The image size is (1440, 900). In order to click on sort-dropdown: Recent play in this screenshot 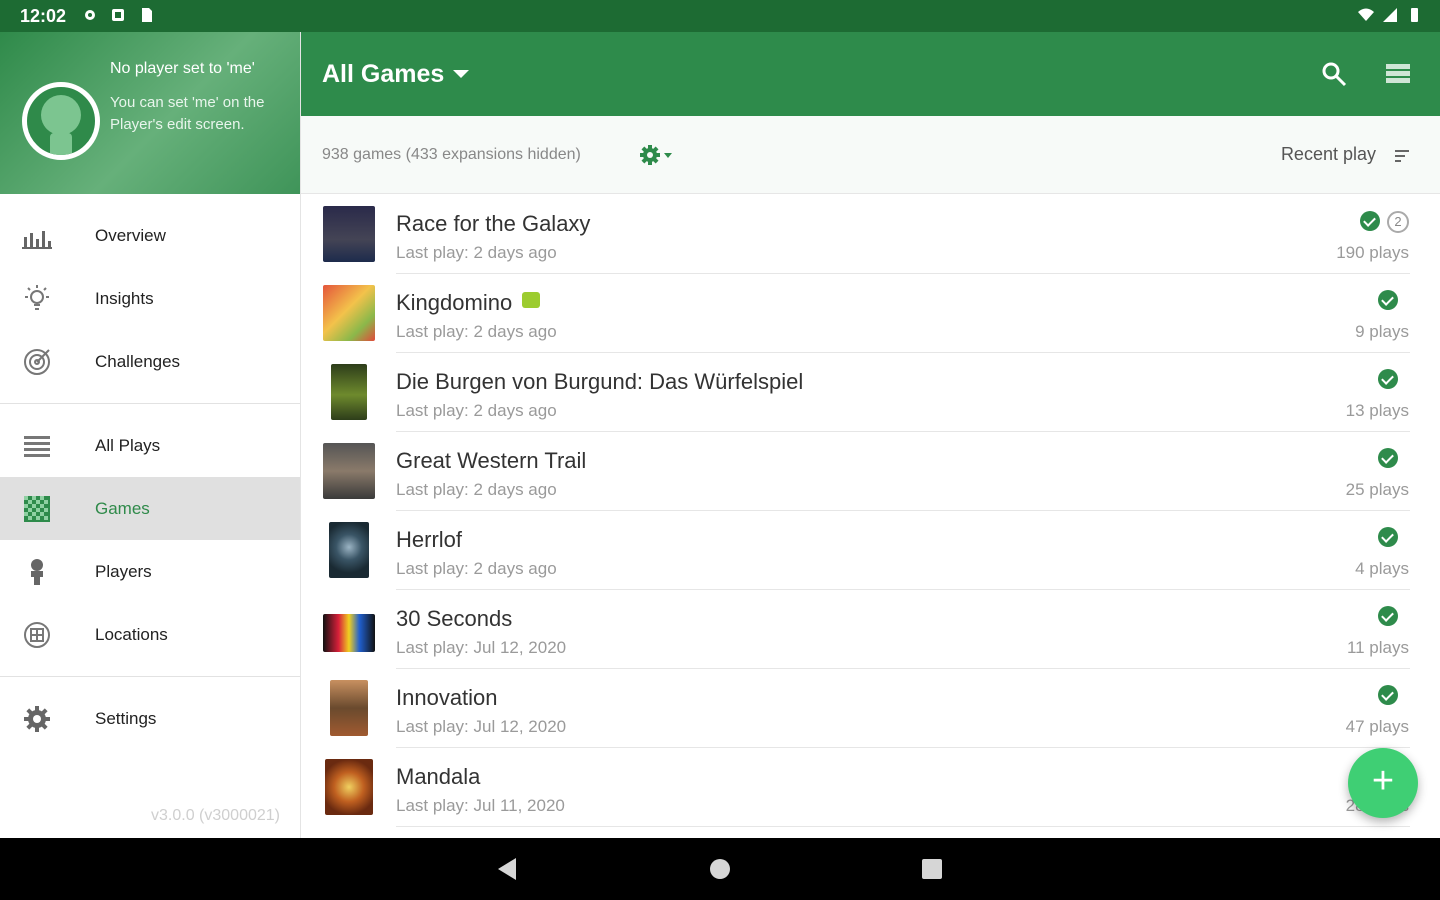, I will do `click(1328, 154)`.